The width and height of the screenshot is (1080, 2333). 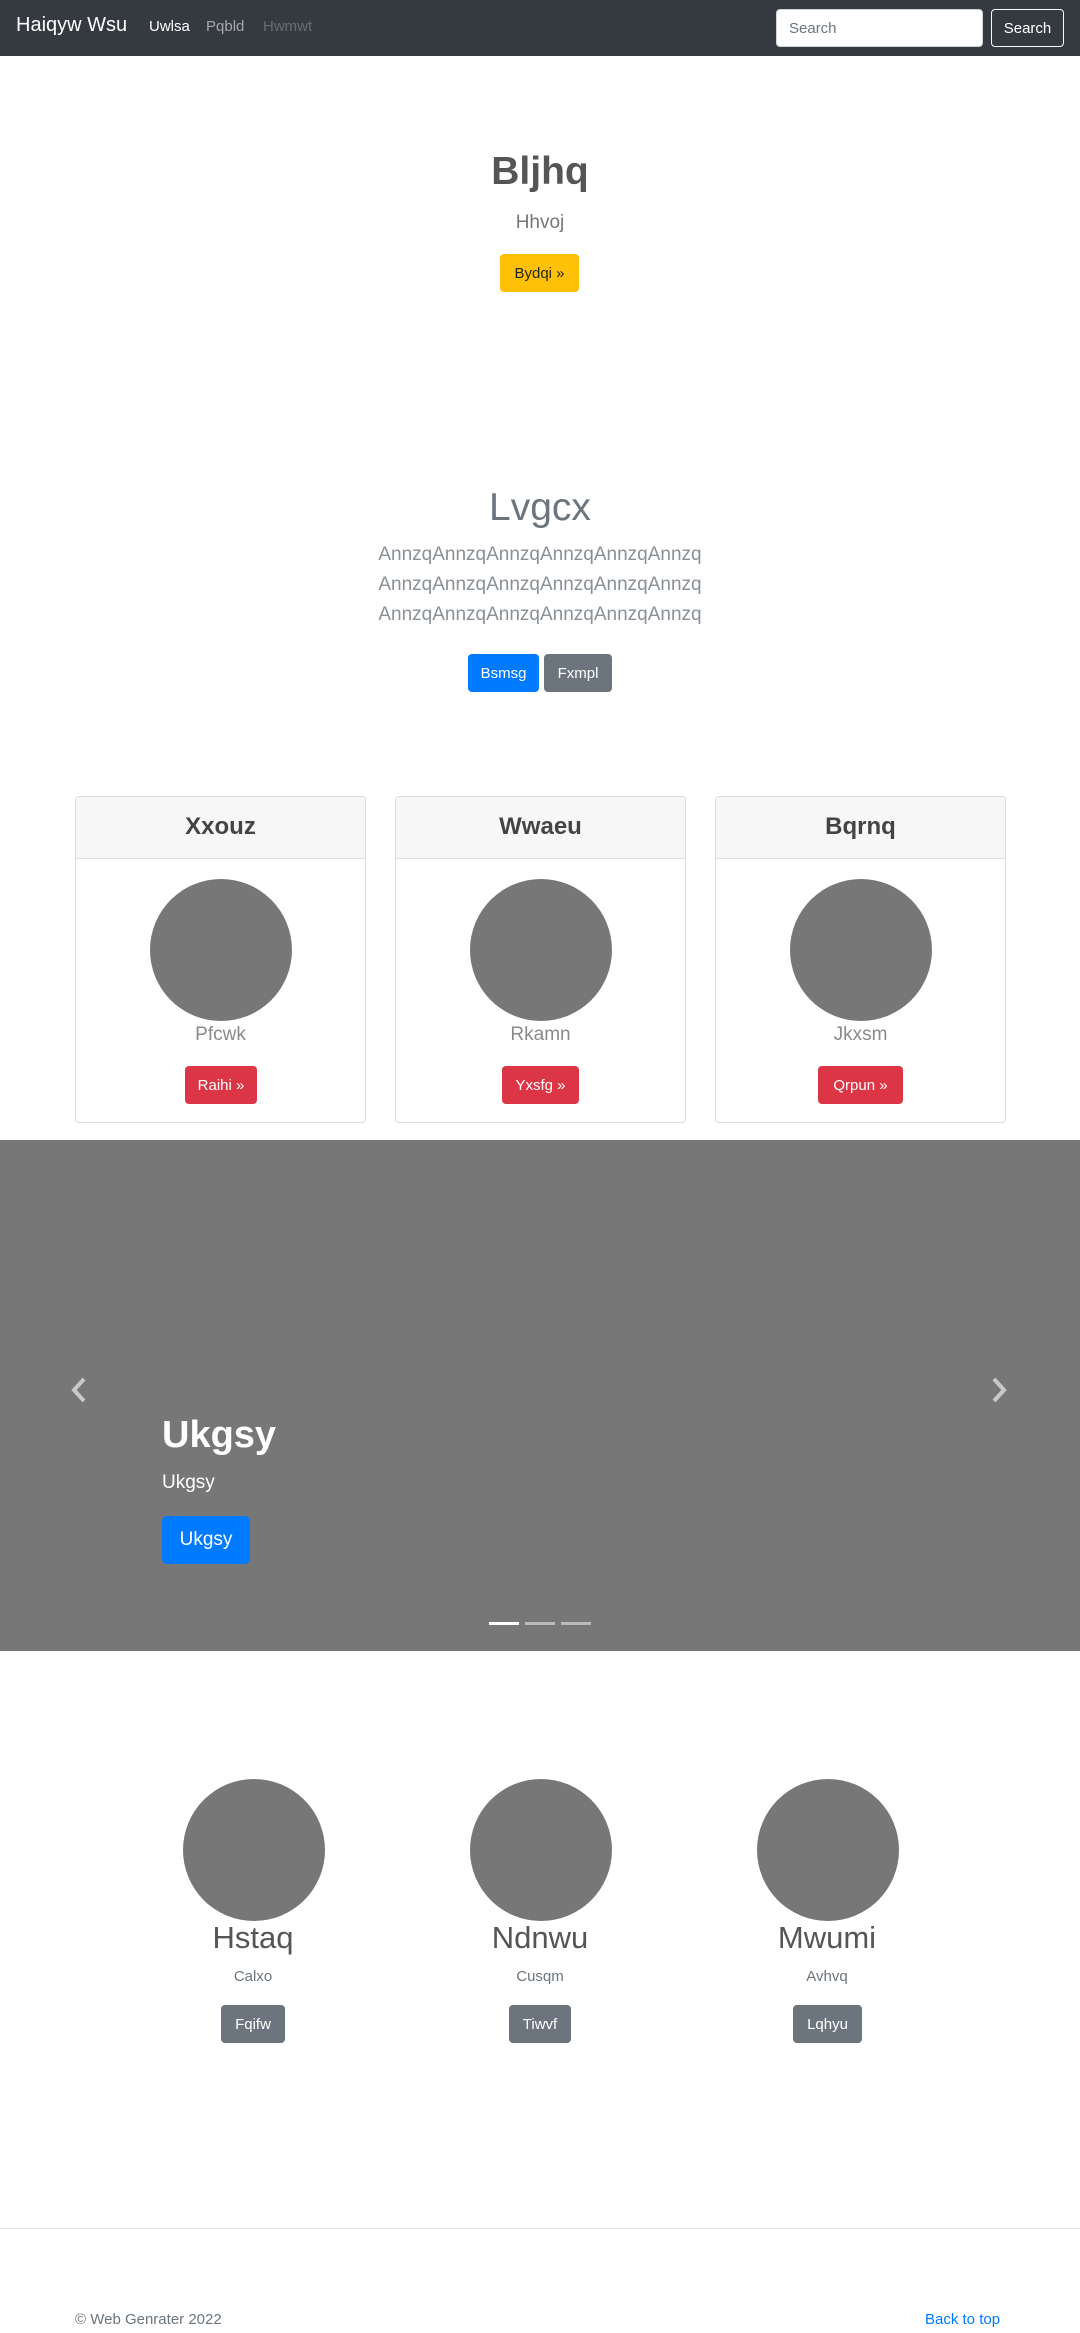 I want to click on card-button: Qrpun », so click(x=860, y=1085).